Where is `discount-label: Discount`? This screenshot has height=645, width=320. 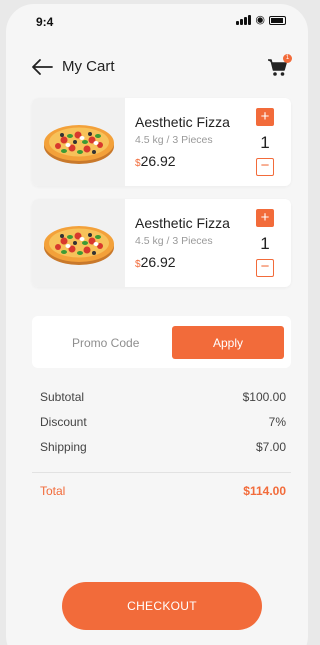
discount-label: Discount is located at coordinates (63, 422).